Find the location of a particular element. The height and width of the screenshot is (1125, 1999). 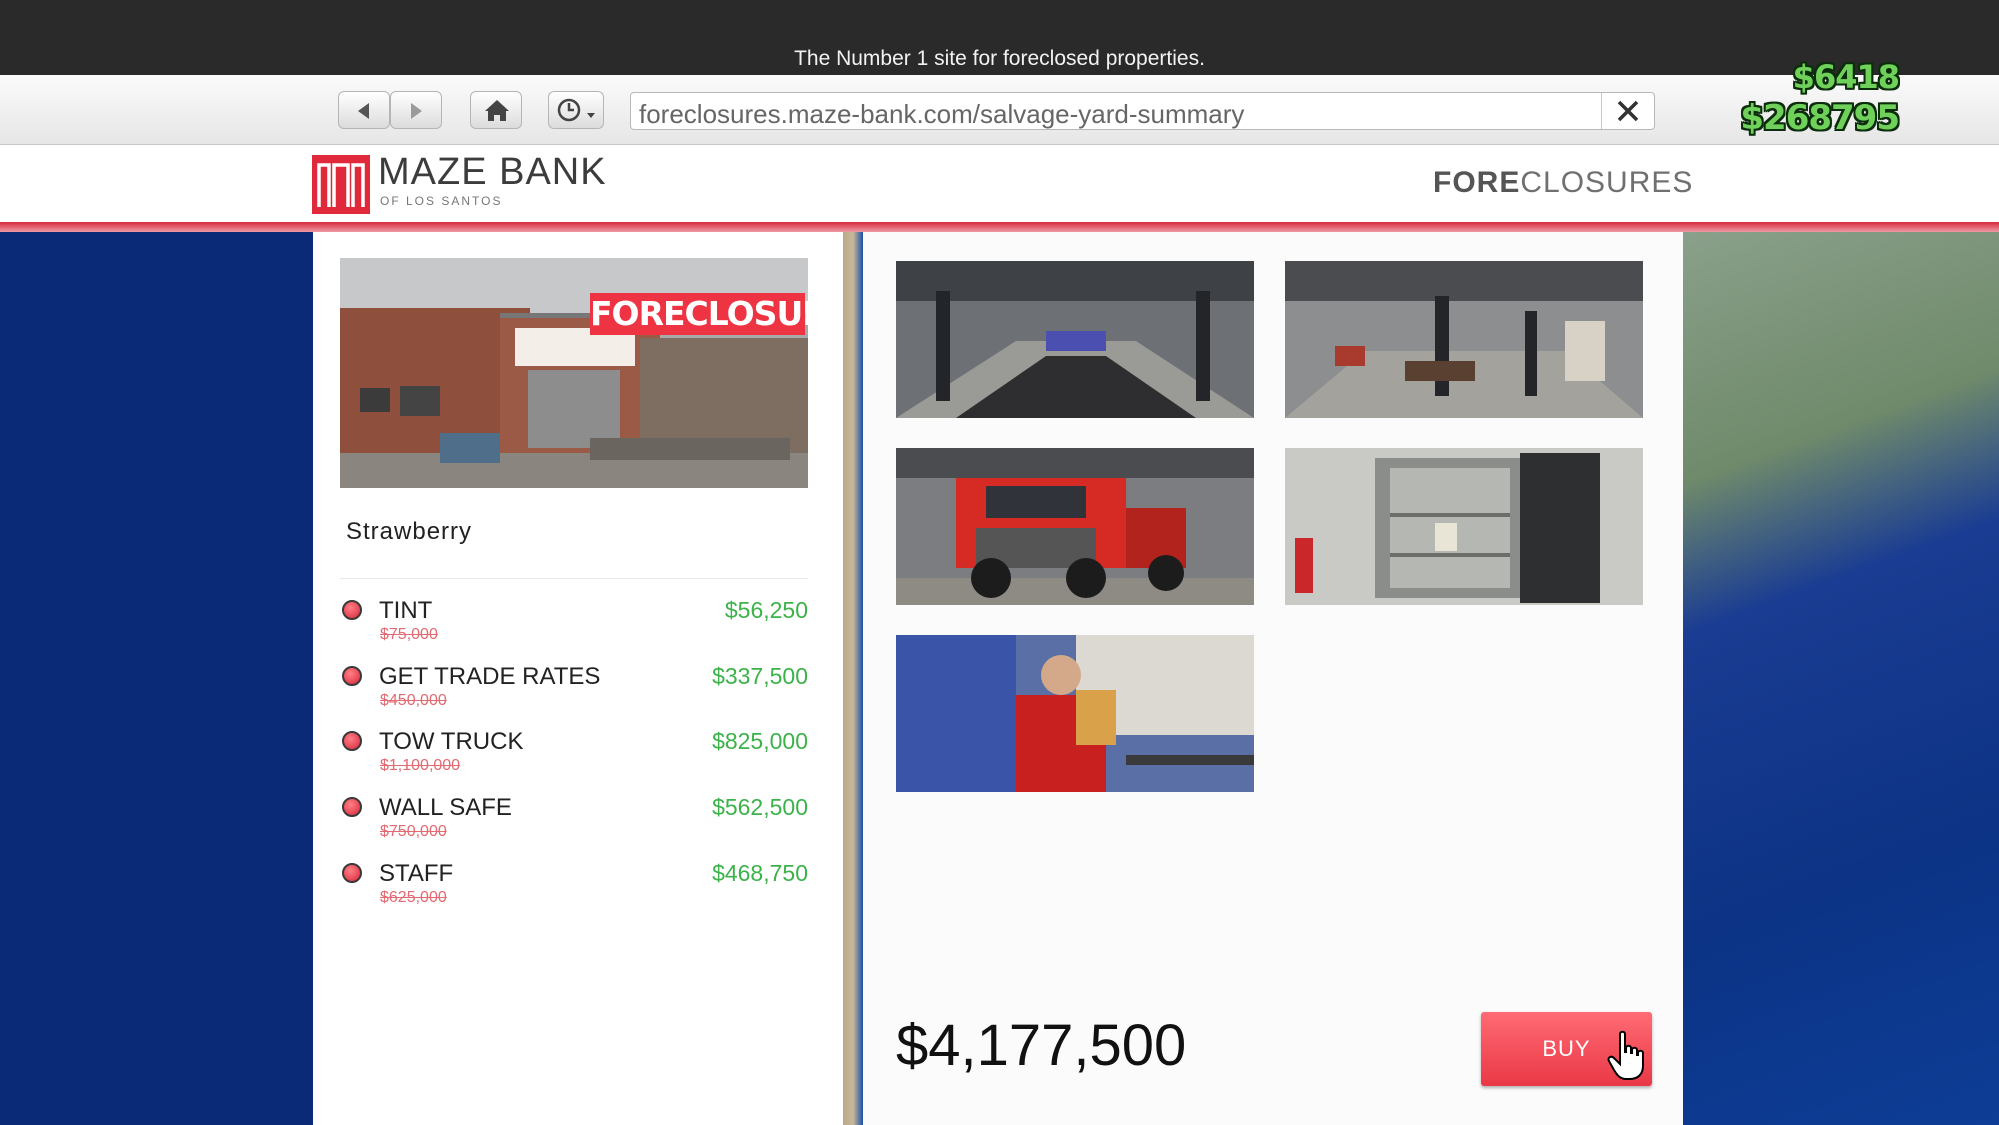

site-header is located at coordinates (999, 183).